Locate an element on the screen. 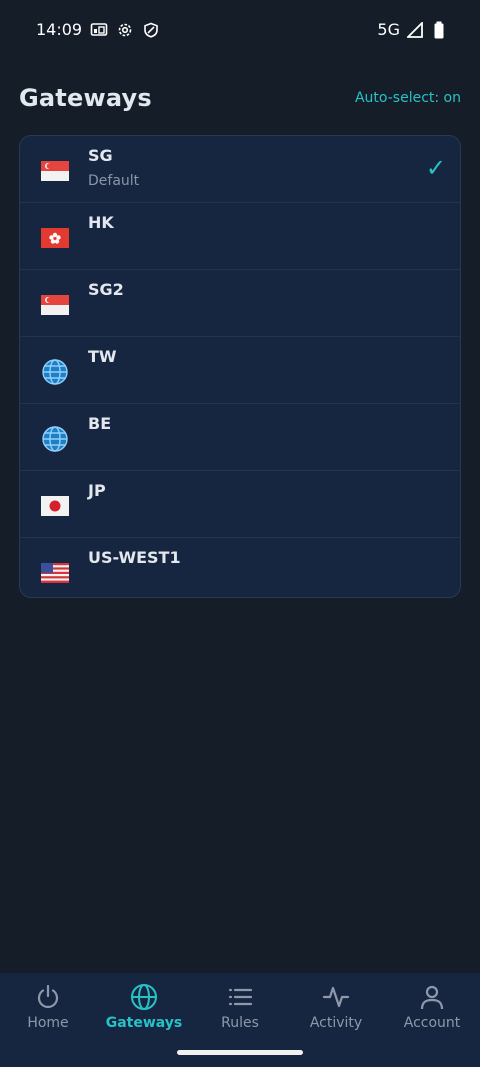  shield-icon is located at coordinates (151, 30).